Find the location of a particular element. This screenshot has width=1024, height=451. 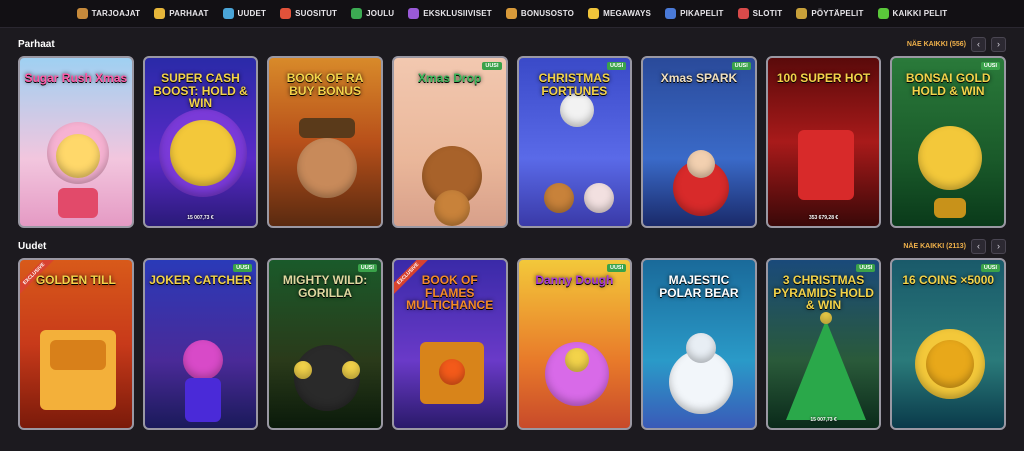

nav-item-eksklusiiviset: EKSKLUSIIVISET is located at coordinates (450, 13).